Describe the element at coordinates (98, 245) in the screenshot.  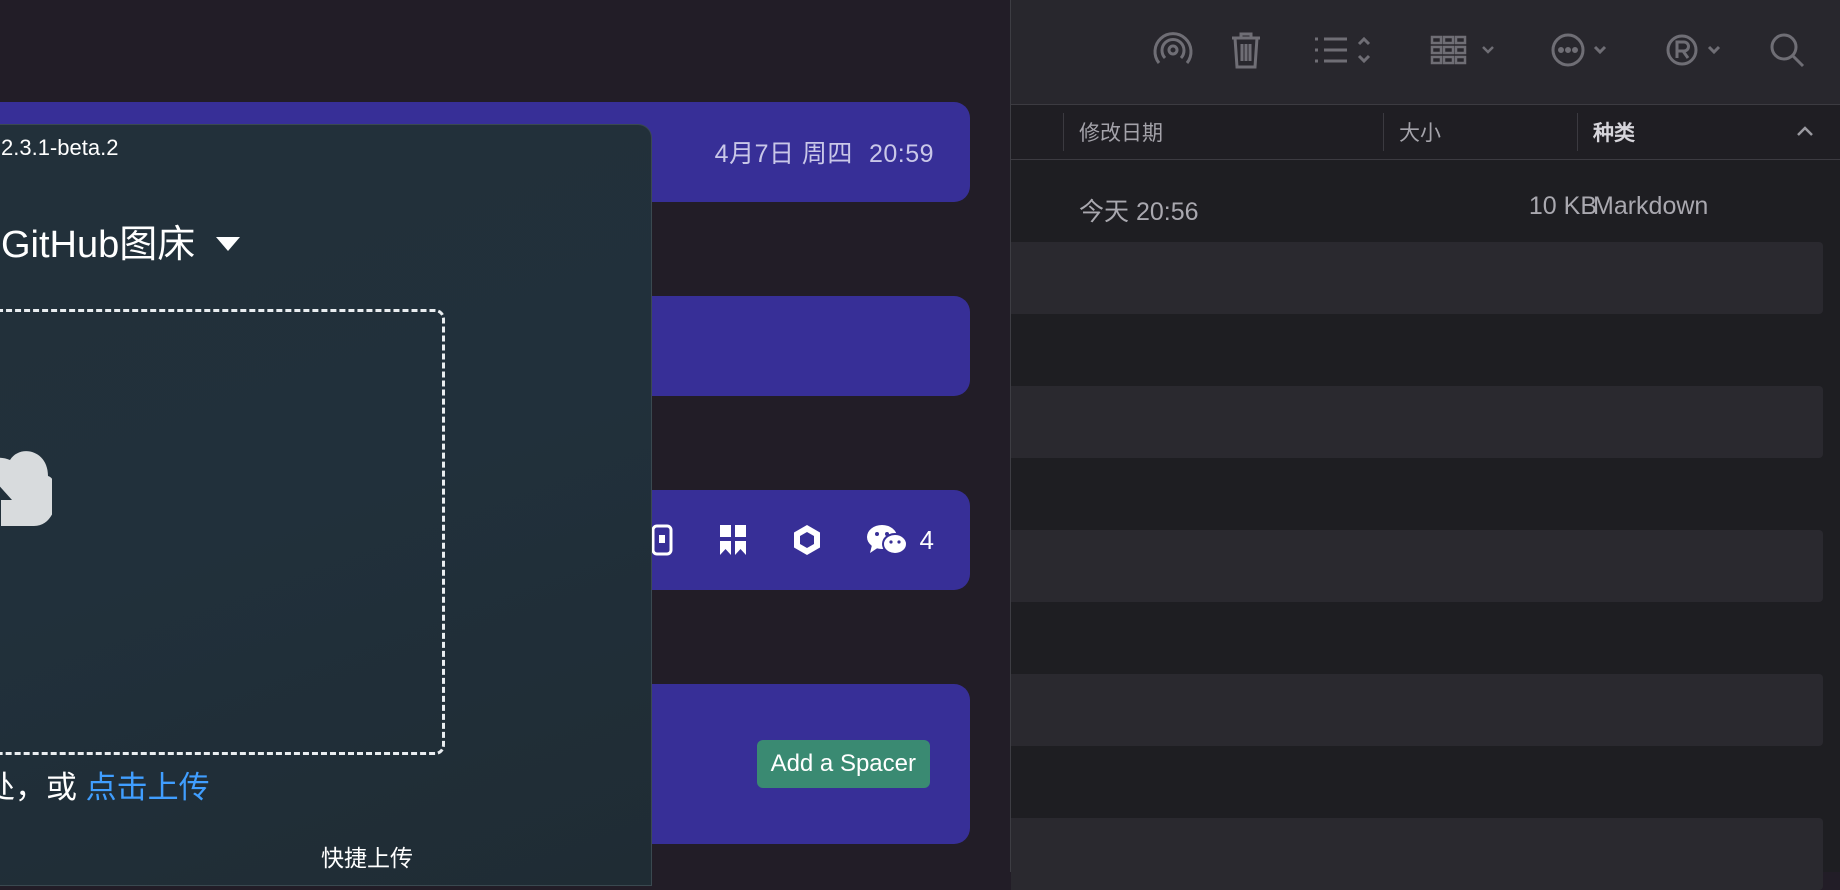
I see `picbed-name: GitHub图床` at that location.